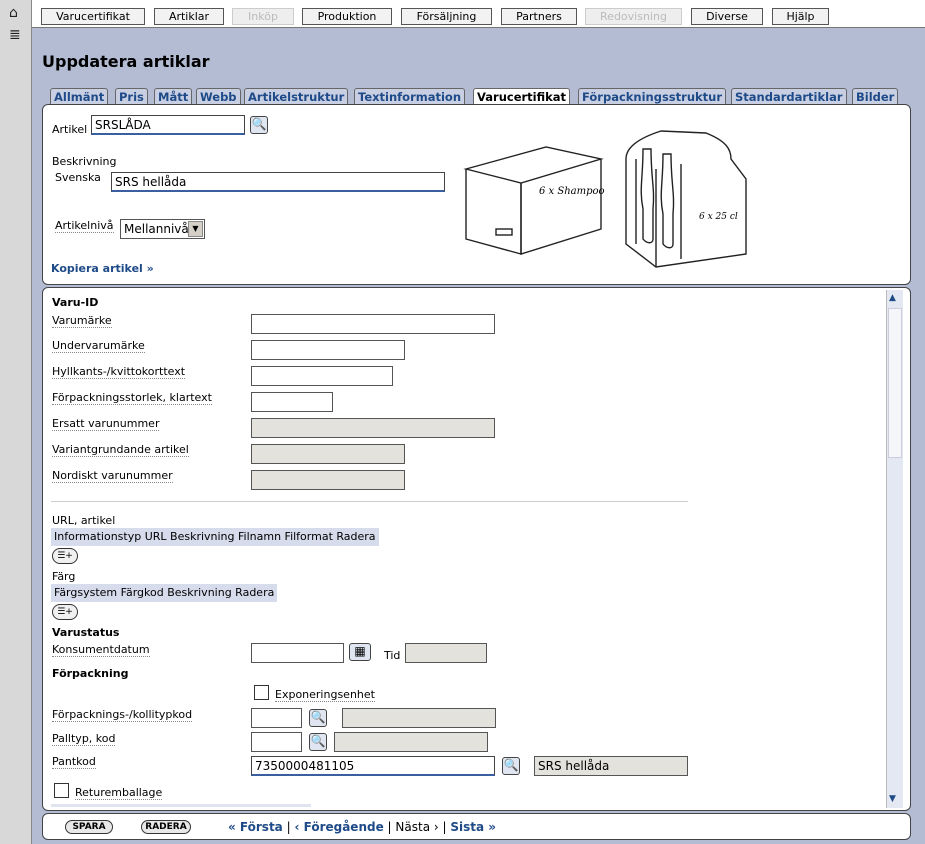  I want to click on nav-redovisning: Redovisning, so click(633, 16).